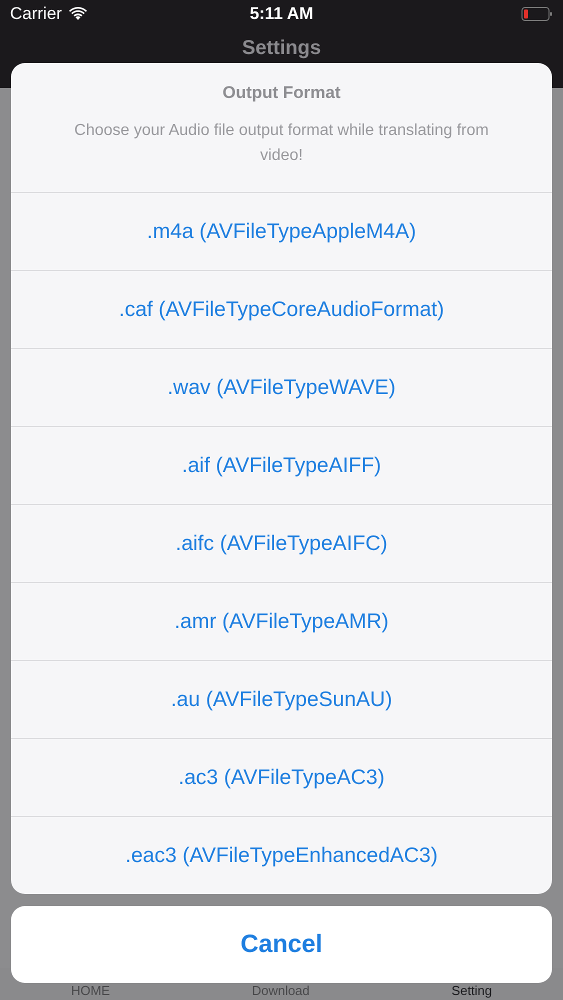 Image resolution: width=563 pixels, height=1000 pixels. What do you see at coordinates (281, 465) in the screenshot?
I see `format-option: .aif (AVFileTypeAIFF)` at bounding box center [281, 465].